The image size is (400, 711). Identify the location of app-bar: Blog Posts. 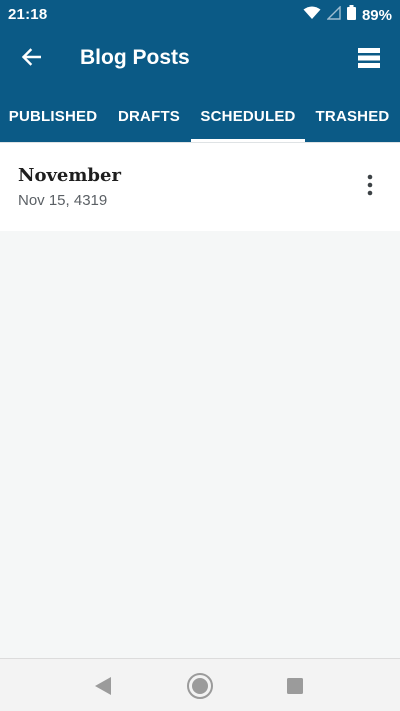
(200, 60).